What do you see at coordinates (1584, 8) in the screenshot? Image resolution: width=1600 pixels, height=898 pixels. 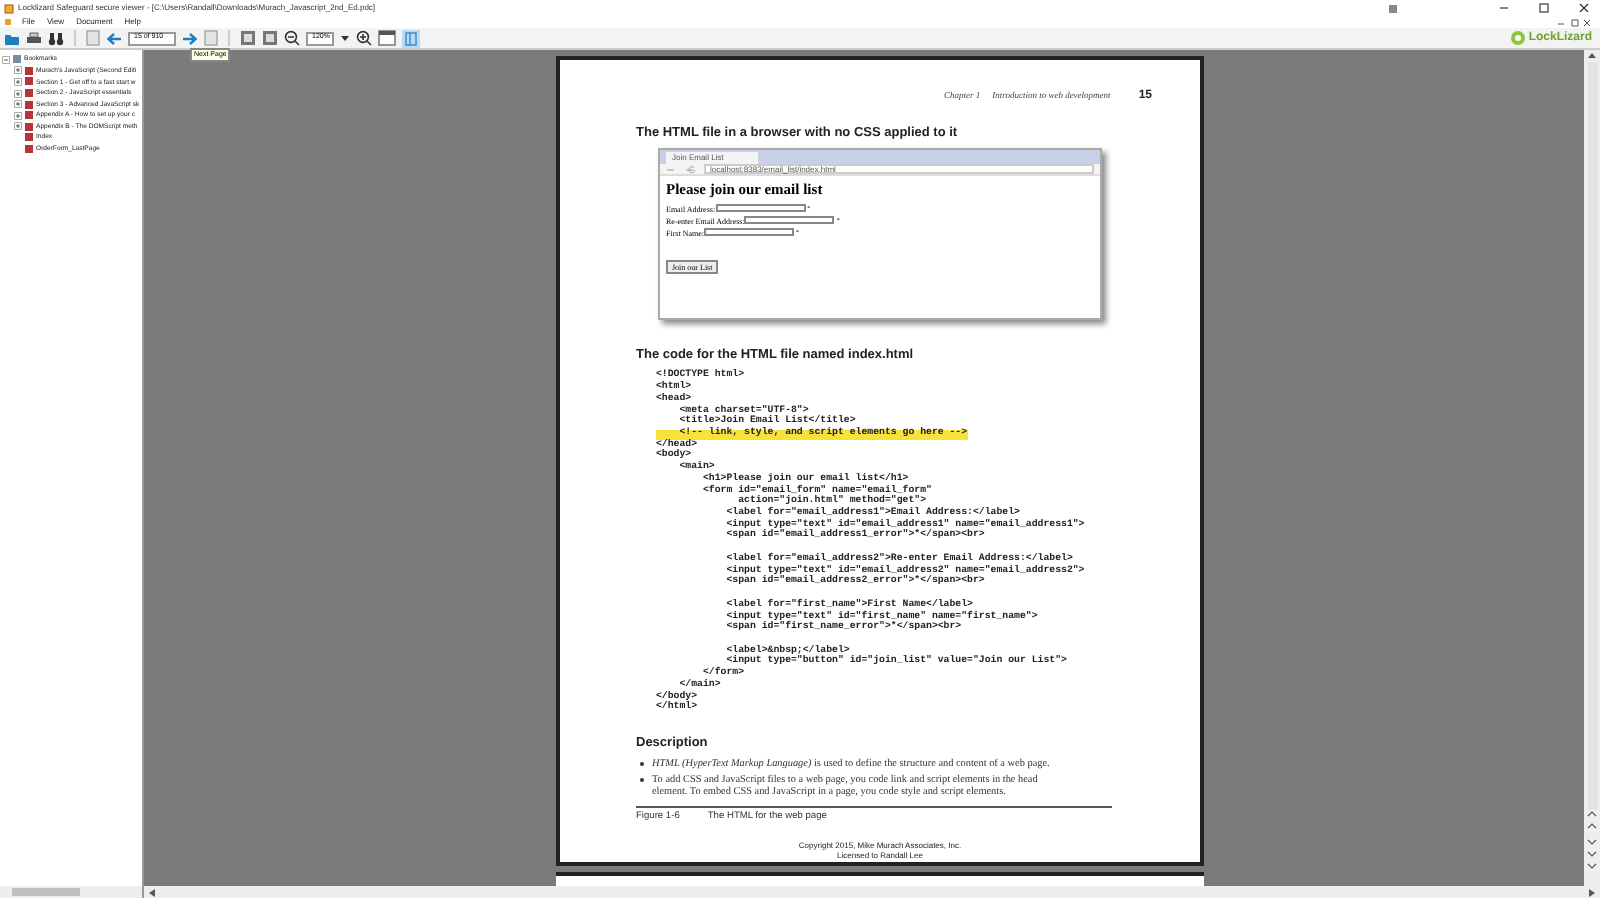 I see `close-icon` at bounding box center [1584, 8].